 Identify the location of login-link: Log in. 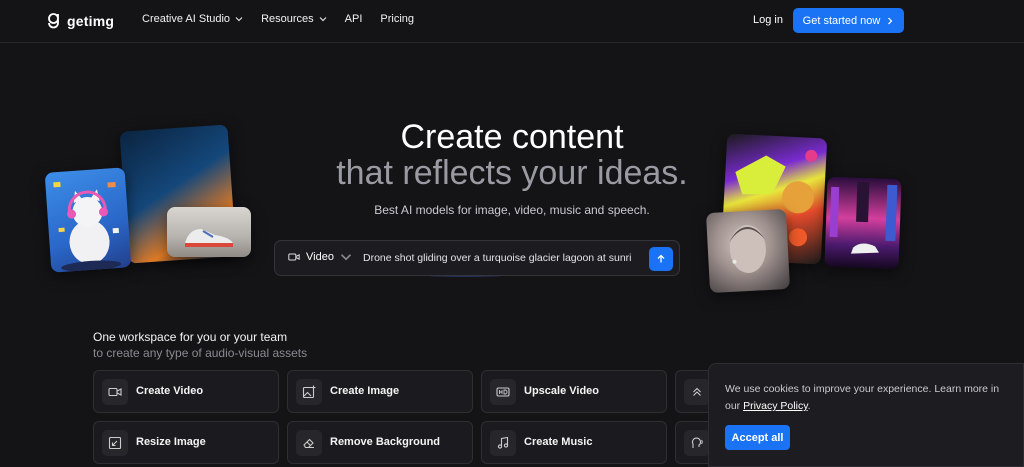
(768, 20).